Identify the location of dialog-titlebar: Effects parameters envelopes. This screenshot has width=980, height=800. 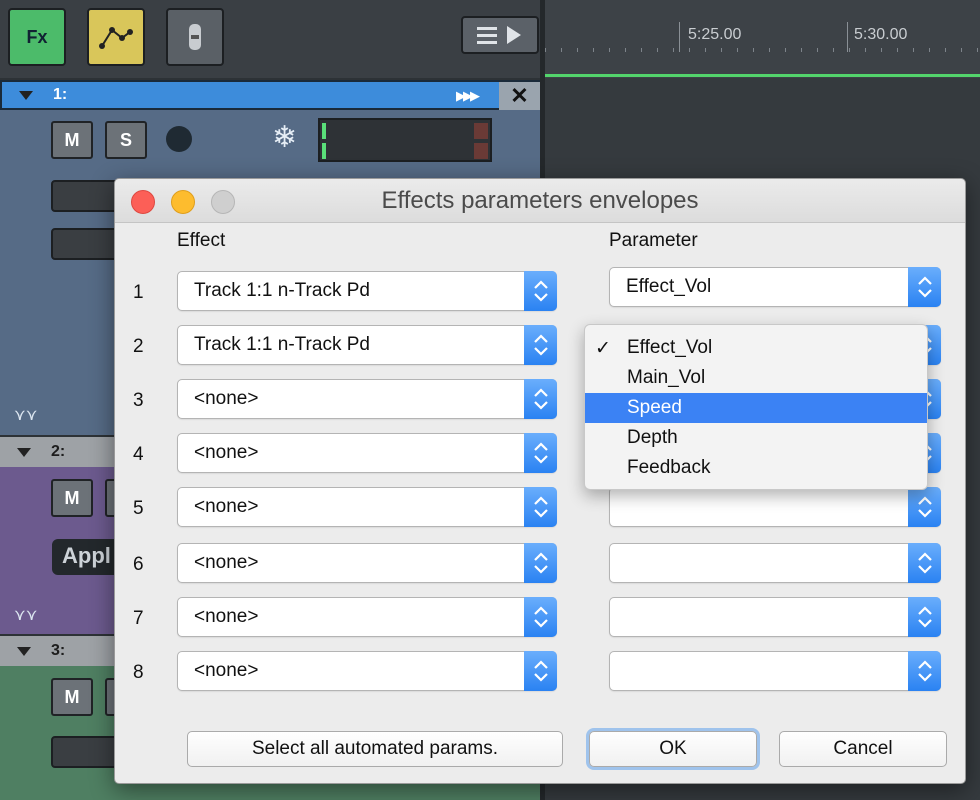
(540, 201).